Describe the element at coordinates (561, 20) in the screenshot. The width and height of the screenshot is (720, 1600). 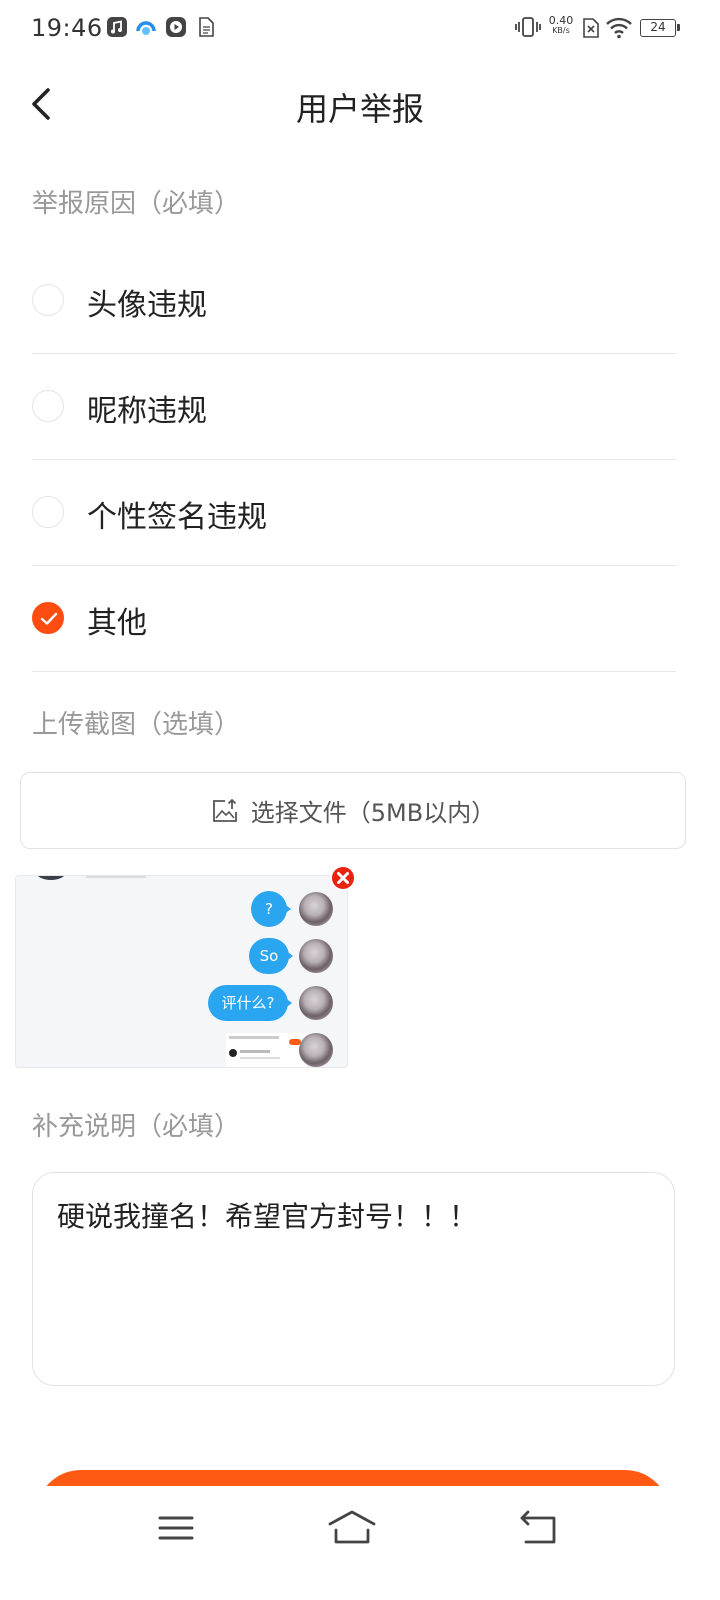
I see `network-speed-value: 0.40` at that location.